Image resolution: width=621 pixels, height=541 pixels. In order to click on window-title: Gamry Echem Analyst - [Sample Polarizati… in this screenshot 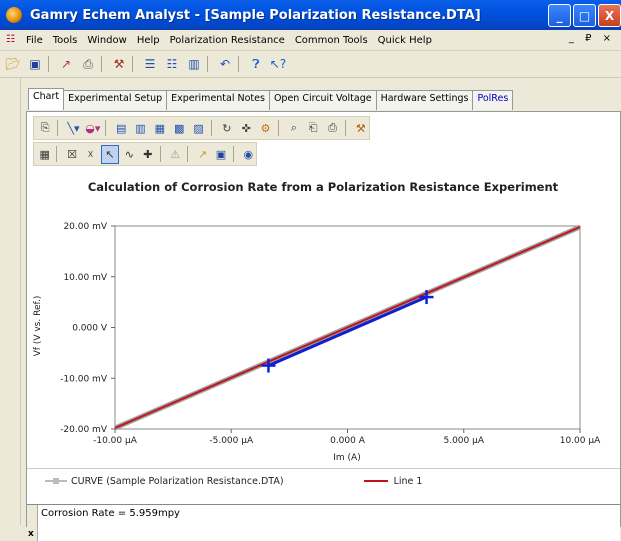, I will do `click(255, 15)`.